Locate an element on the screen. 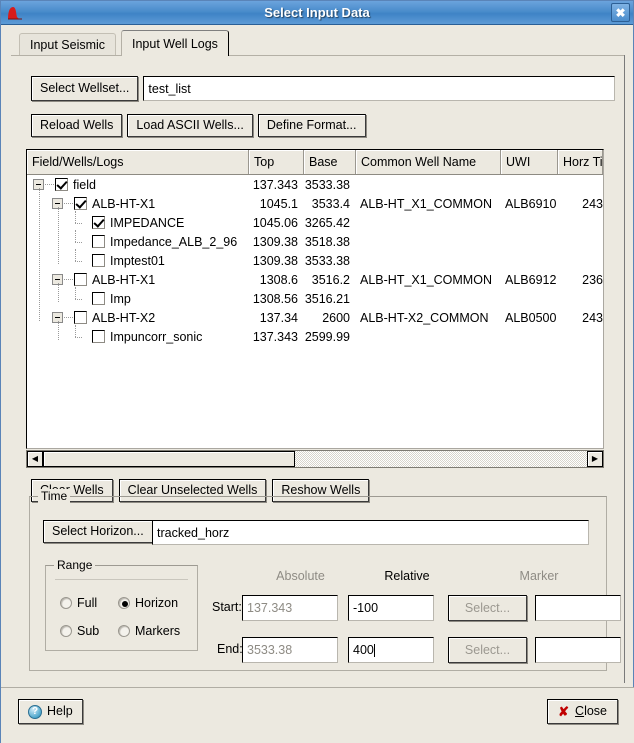 The width and height of the screenshot is (634, 743). tree-node: field is located at coordinates (138, 185).